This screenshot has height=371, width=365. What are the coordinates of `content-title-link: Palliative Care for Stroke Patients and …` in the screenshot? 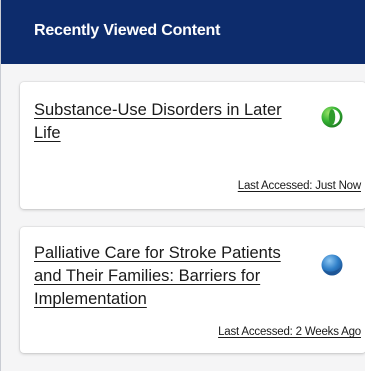 It's located at (171, 276).